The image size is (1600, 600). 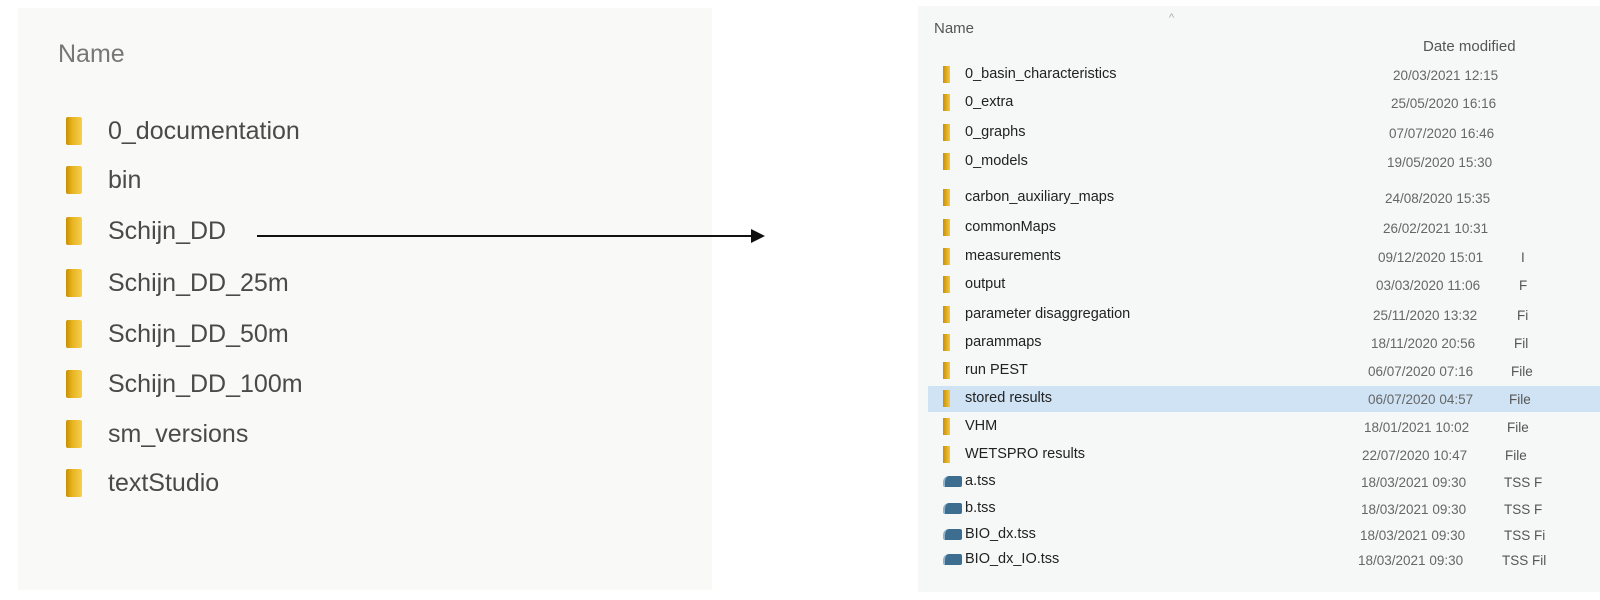 I want to click on file-row: b.tss 18/03/2021 09:30 TSS F, so click(x=1264, y=509).